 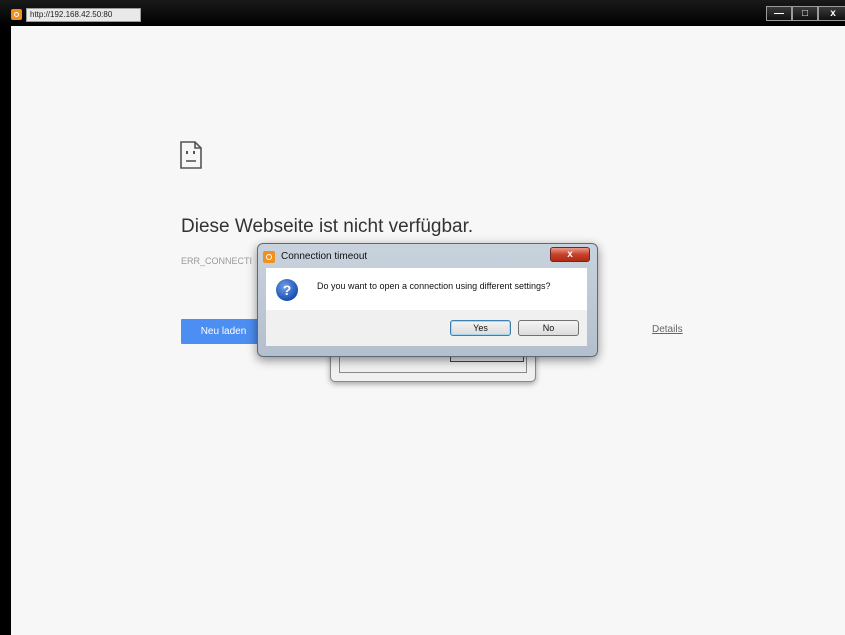 What do you see at coordinates (217, 261) in the screenshot?
I see `error-code: ERR_CONNECTI` at bounding box center [217, 261].